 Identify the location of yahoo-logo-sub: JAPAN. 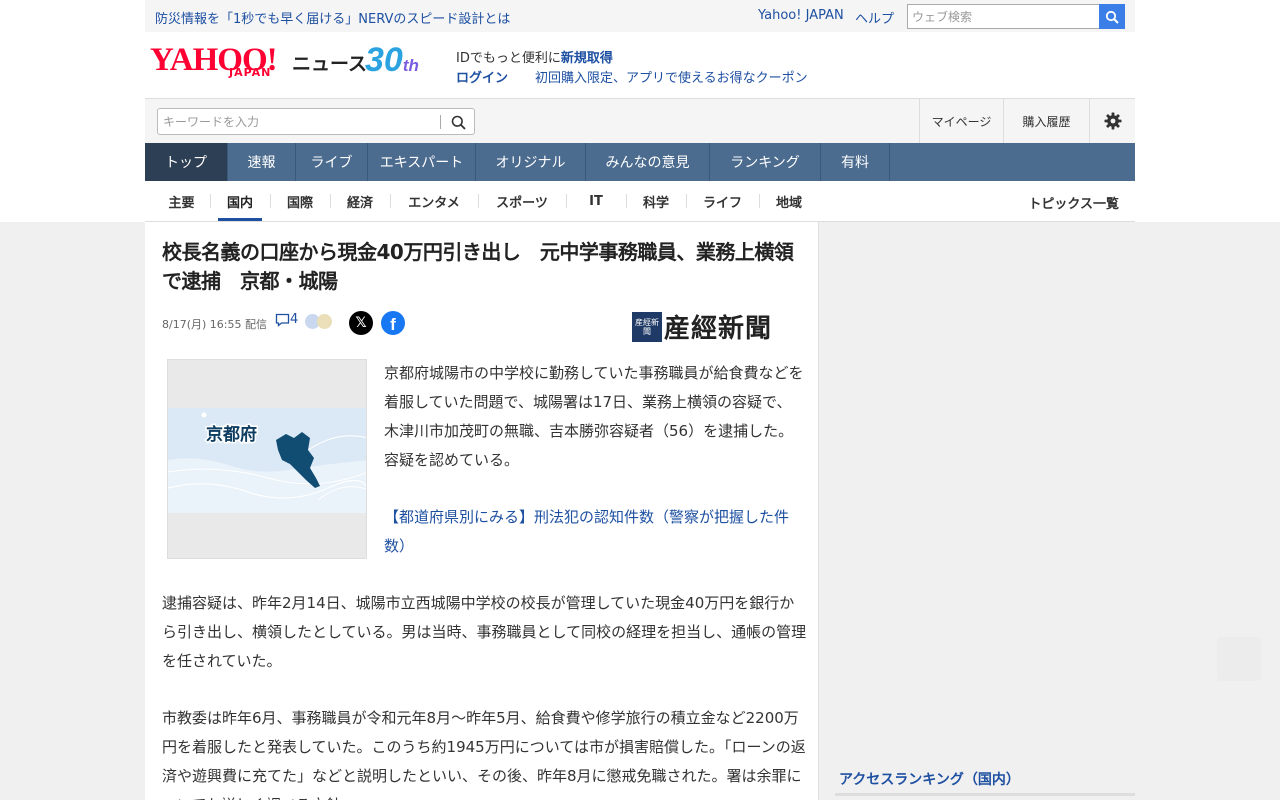
(250, 72).